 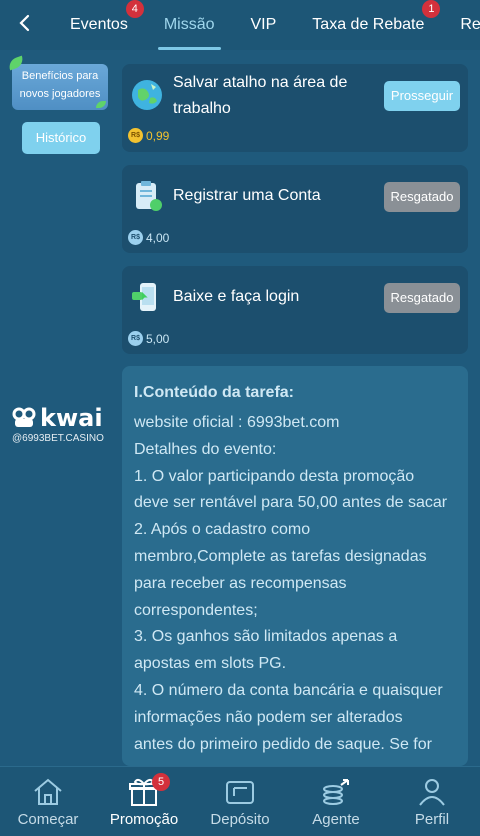 What do you see at coordinates (266, 637) in the screenshot?
I see `detail-line: 3. Os ganhos são limitados apenas a` at bounding box center [266, 637].